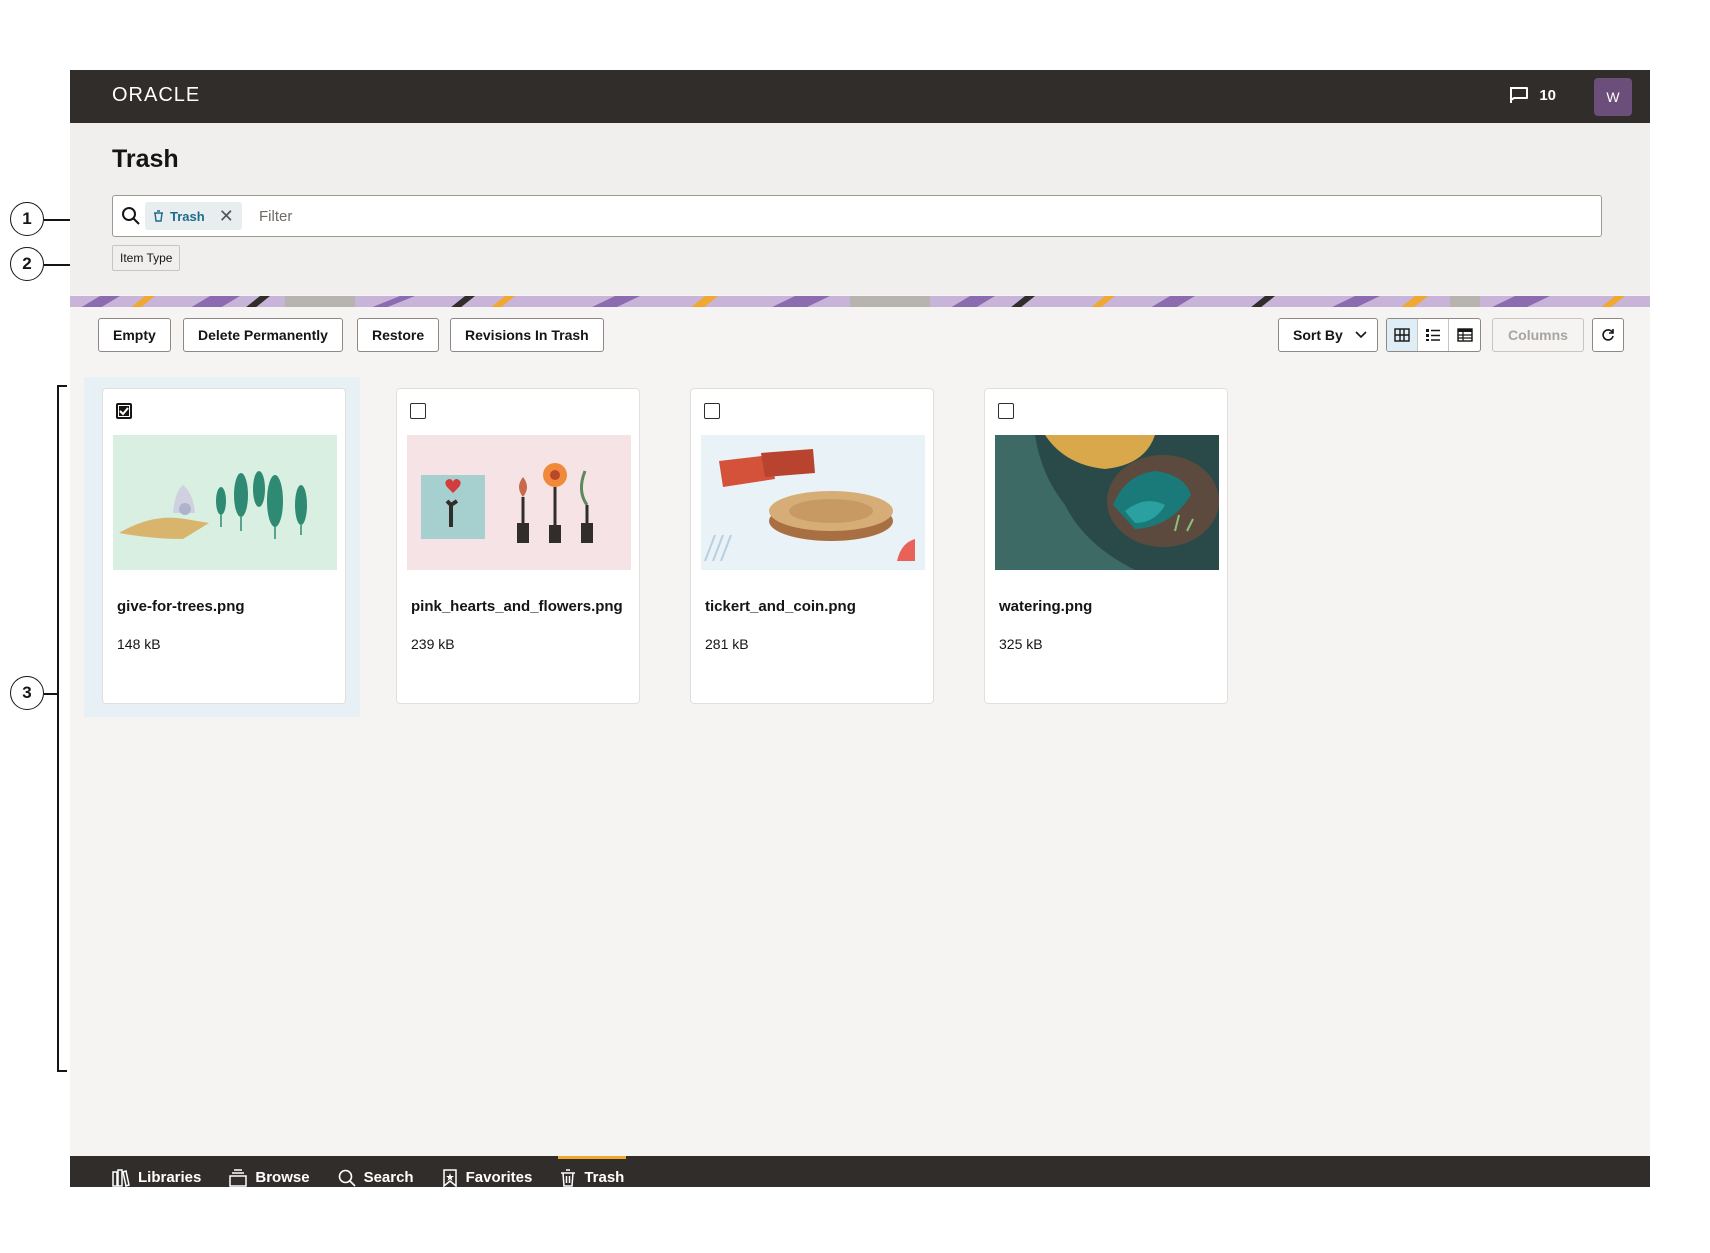 This screenshot has width=1710, height=1253. What do you see at coordinates (1532, 95) in the screenshot?
I see `messages-button: 10` at bounding box center [1532, 95].